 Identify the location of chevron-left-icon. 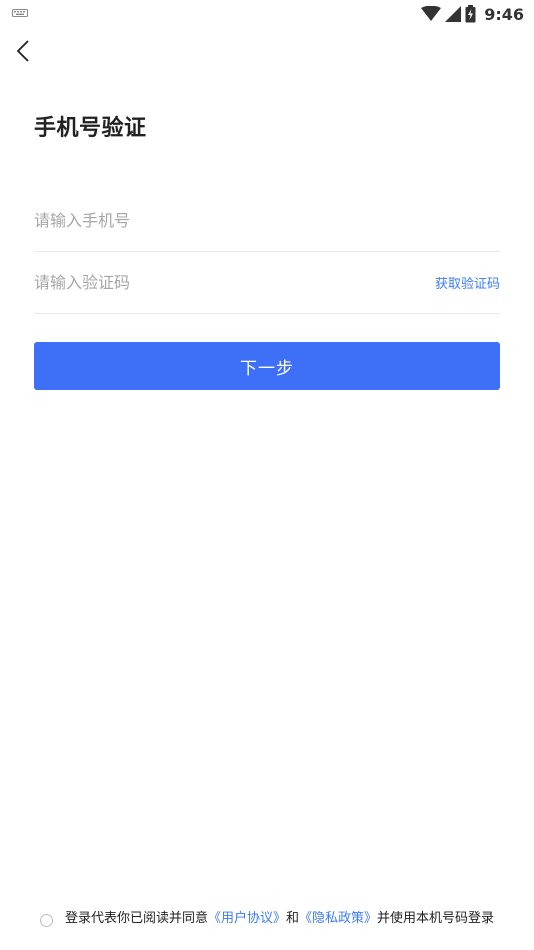
(22, 51).